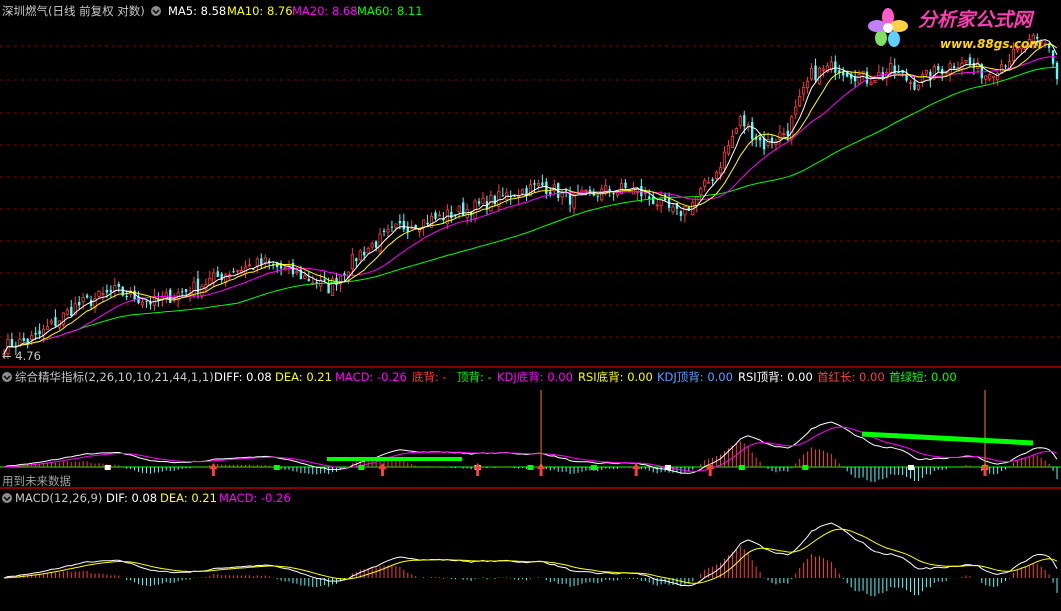 The image size is (1061, 611). Describe the element at coordinates (955, 29) in the screenshot. I see `watermark-logo: 分析家公式网 www.88gs.com` at that location.